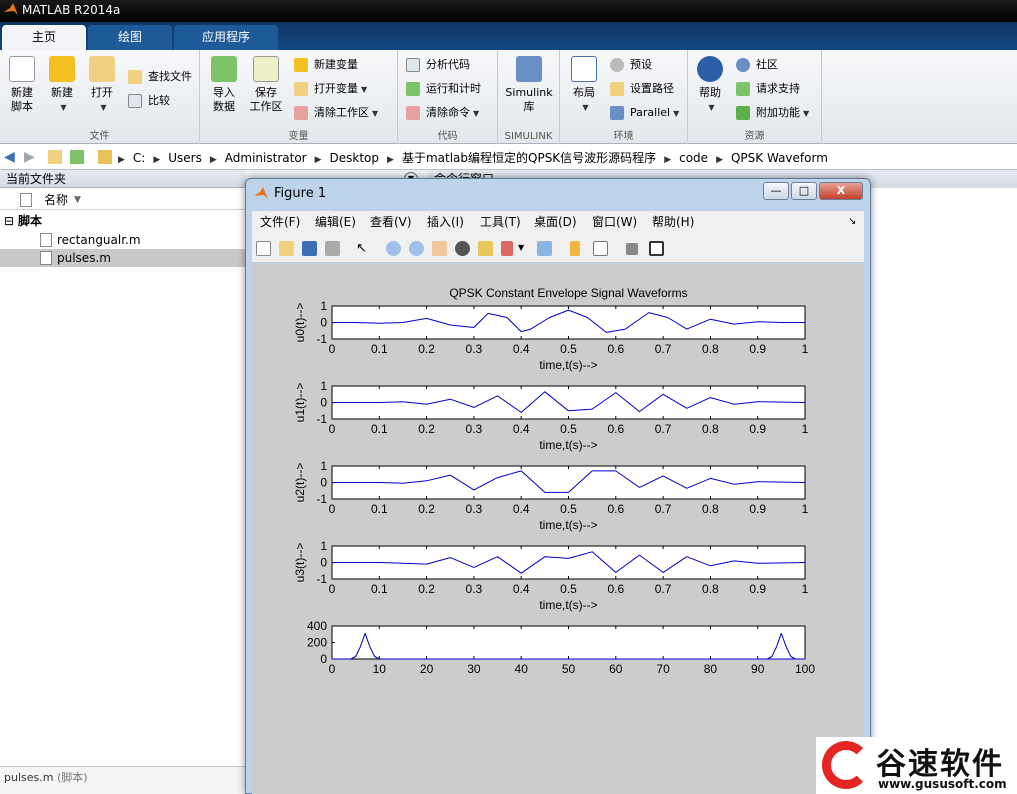 Image resolution: width=1017 pixels, height=794 pixels. What do you see at coordinates (663, 669) in the screenshot?
I see `x-tick-label: 70` at bounding box center [663, 669].